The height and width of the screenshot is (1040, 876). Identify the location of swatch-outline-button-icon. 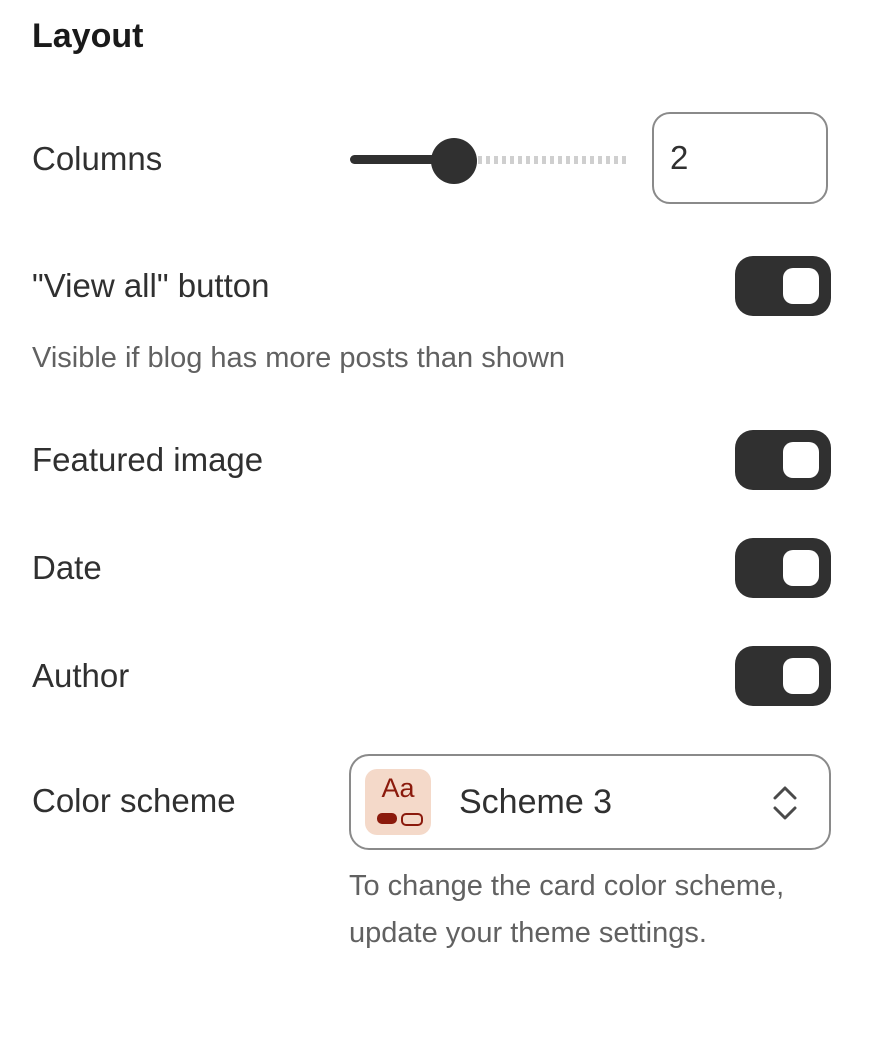
(412, 819).